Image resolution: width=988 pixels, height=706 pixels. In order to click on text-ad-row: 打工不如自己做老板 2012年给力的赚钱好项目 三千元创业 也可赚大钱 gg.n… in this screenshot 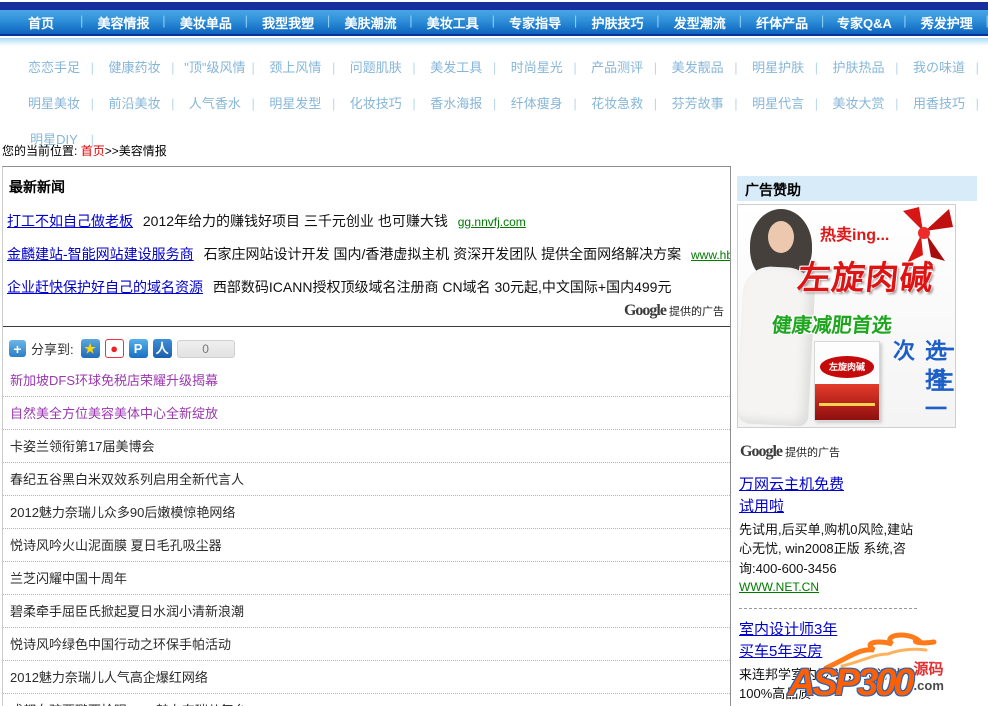, I will do `click(368, 221)`.